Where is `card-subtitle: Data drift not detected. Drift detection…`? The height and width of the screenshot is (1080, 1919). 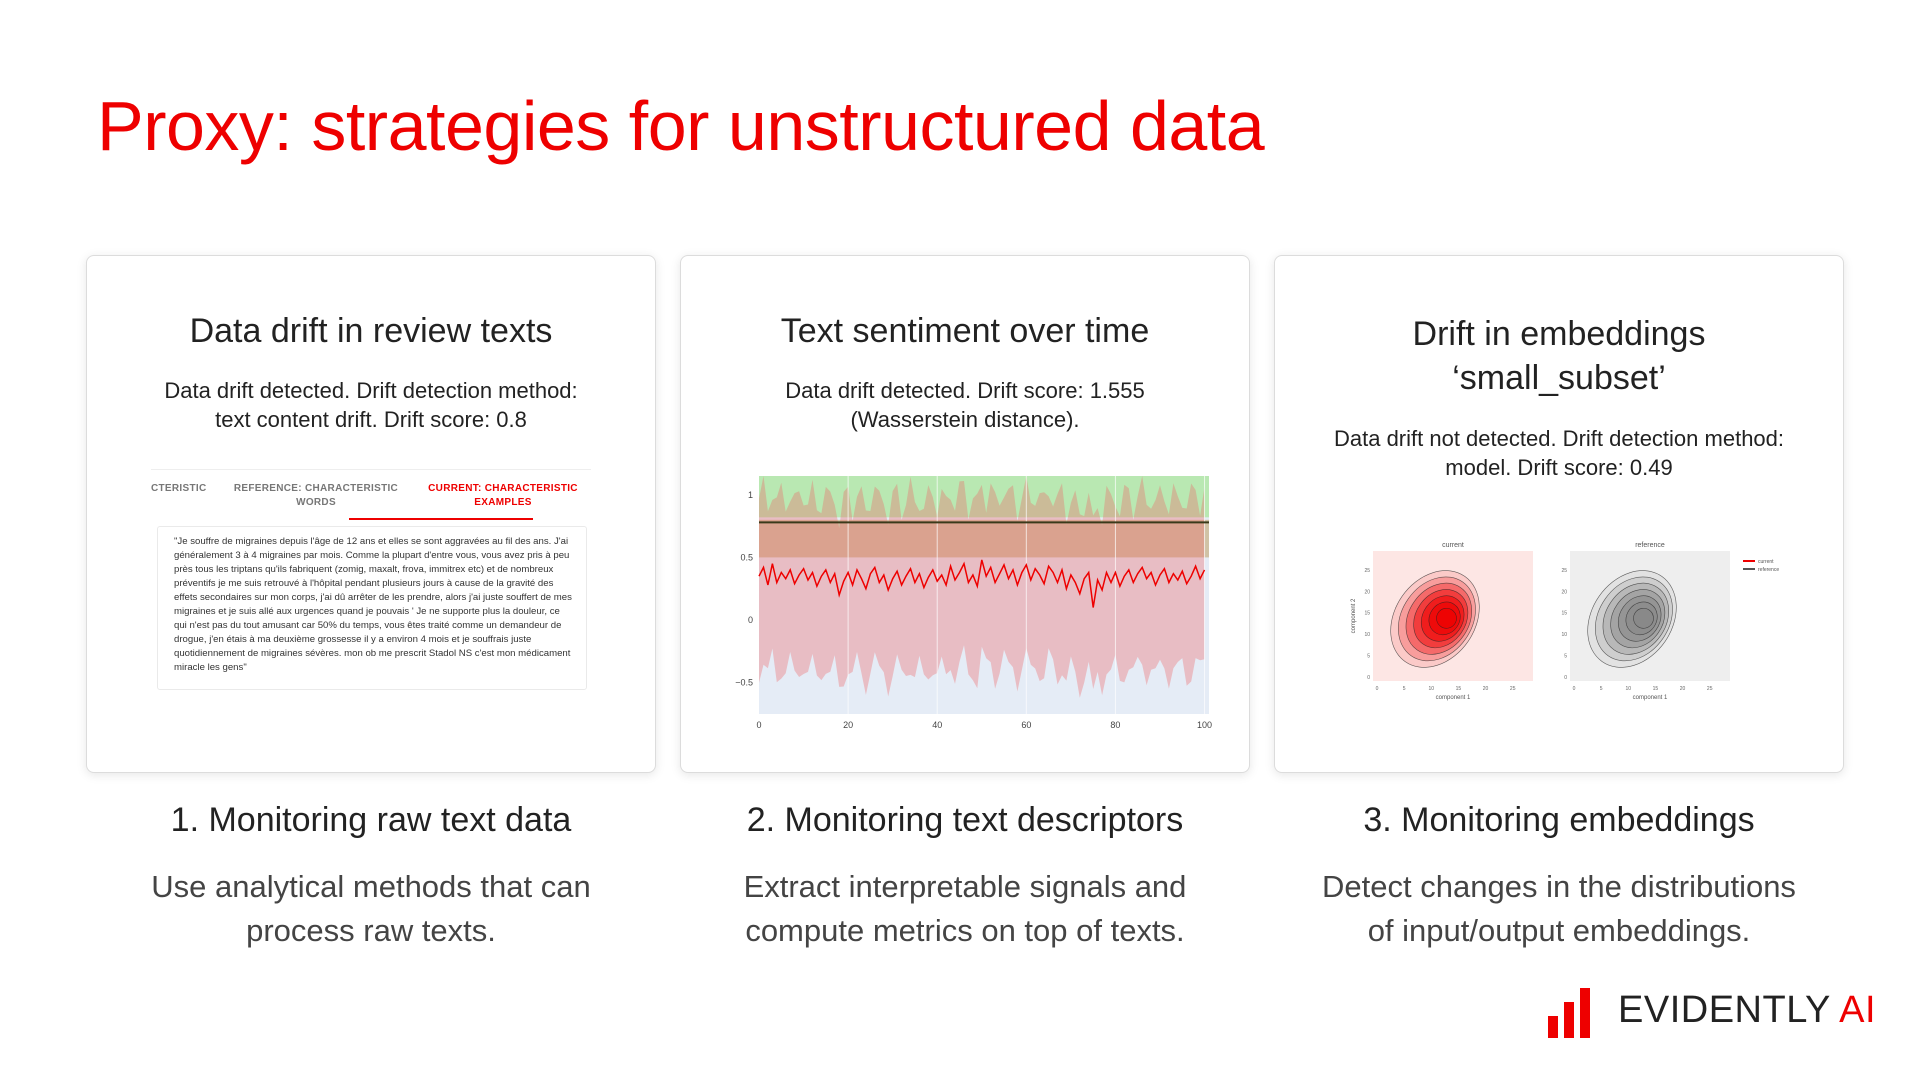 card-subtitle: Data drift not detected. Drift detection… is located at coordinates (1559, 453).